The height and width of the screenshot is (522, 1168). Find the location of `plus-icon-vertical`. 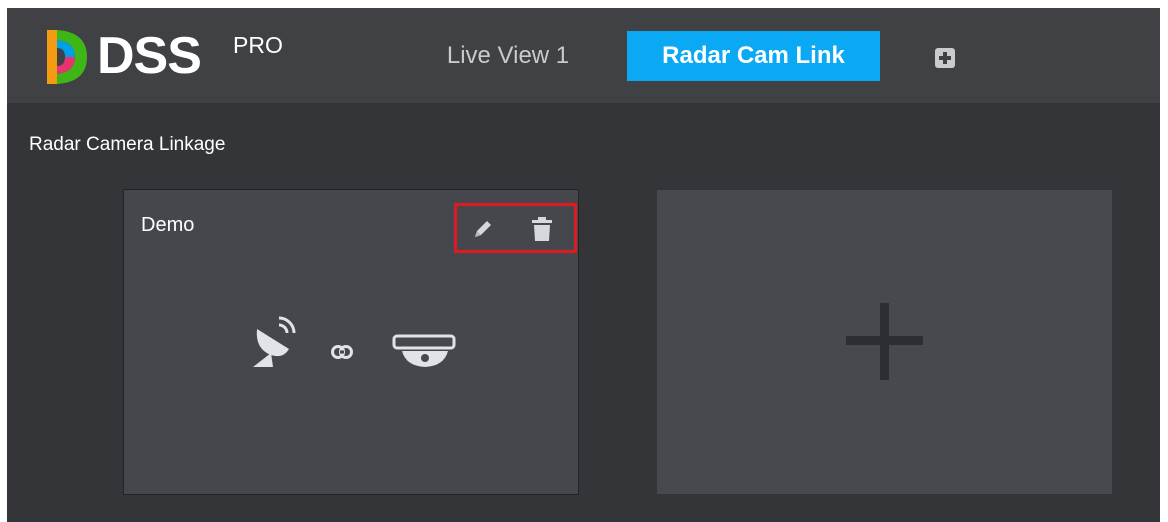

plus-icon-vertical is located at coordinates (884, 341).